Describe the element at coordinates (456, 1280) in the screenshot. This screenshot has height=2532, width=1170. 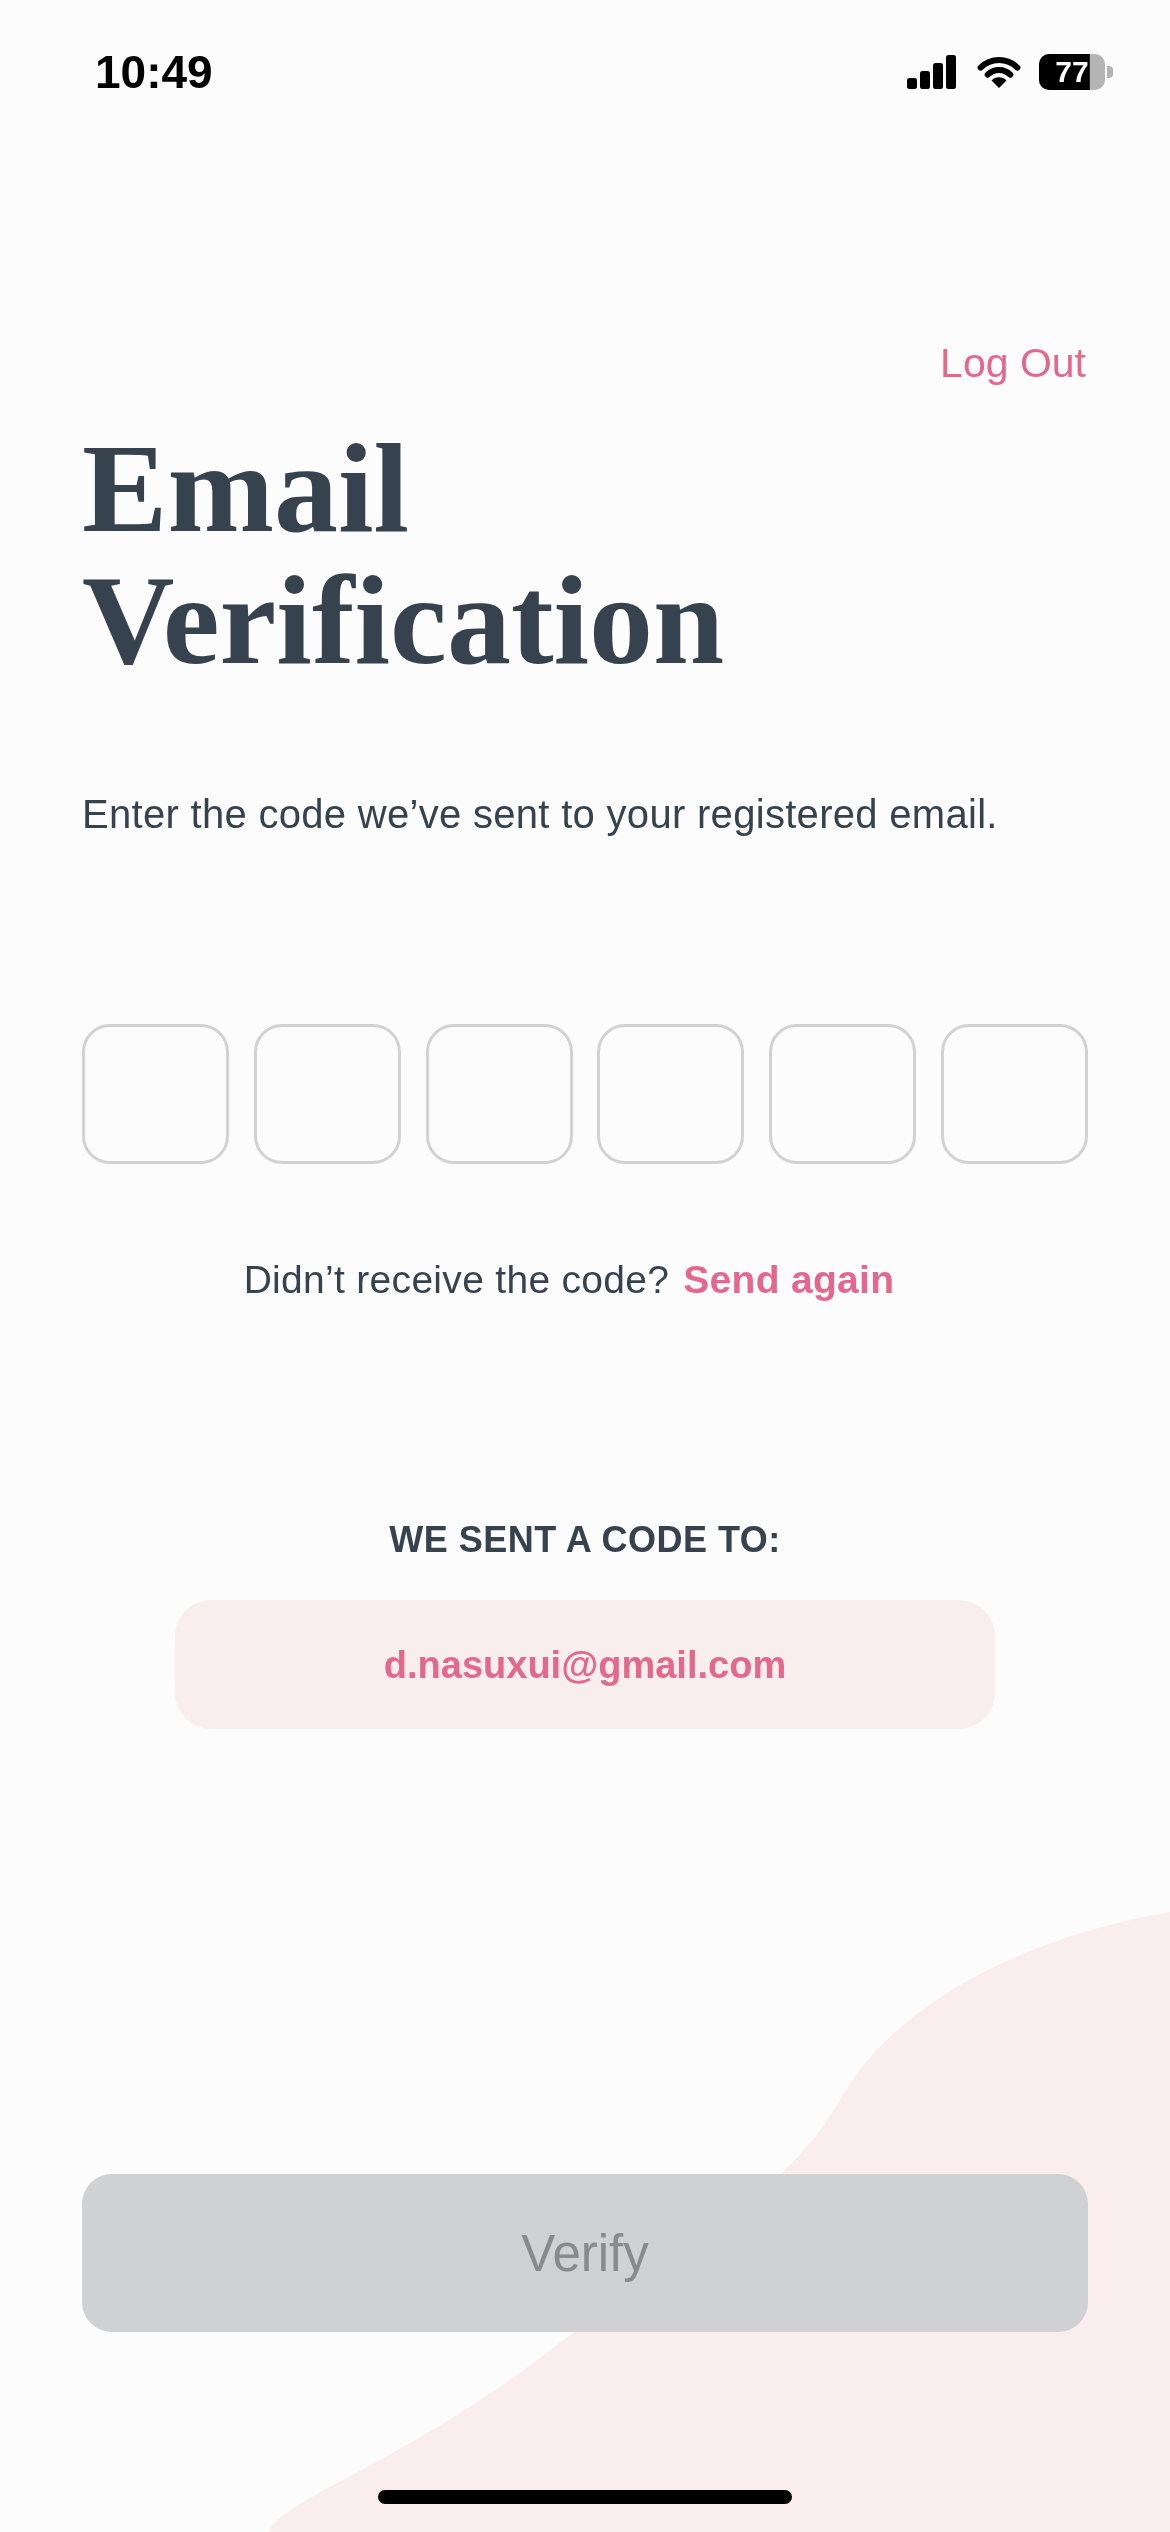
I see `resend-prompt: Didn’t receive the code?` at that location.